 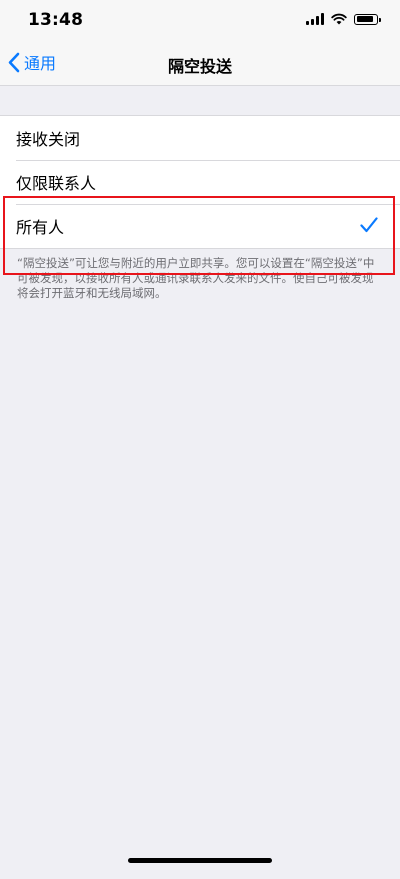 I want to click on option-label: 所有人, so click(x=40, y=227).